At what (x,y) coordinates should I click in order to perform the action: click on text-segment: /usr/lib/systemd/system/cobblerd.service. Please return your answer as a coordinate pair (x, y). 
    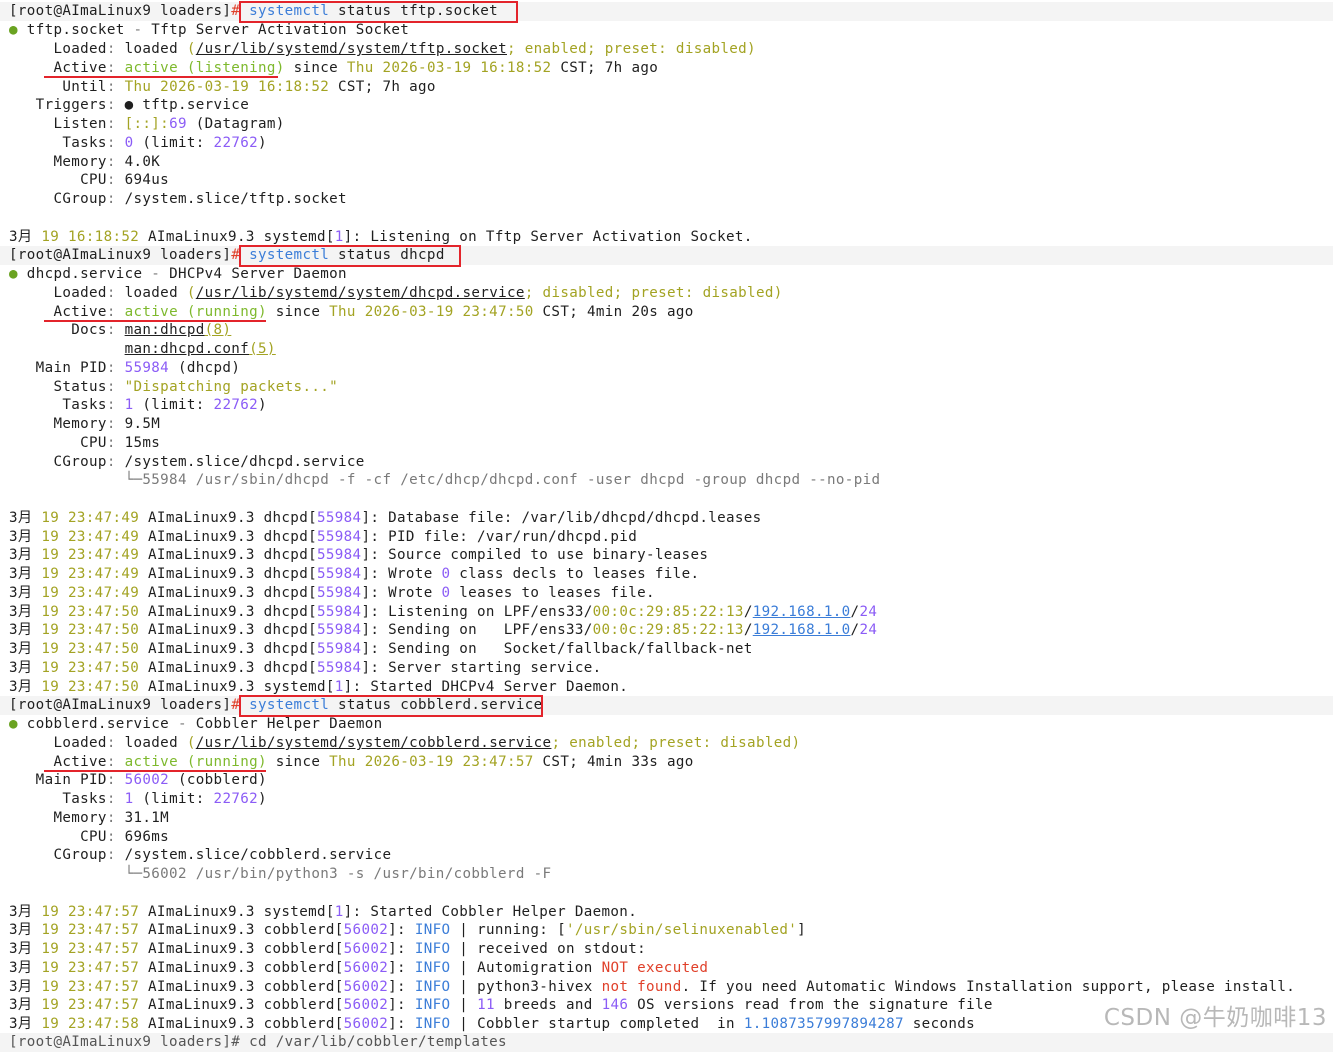
    Looking at the image, I should click on (373, 743).